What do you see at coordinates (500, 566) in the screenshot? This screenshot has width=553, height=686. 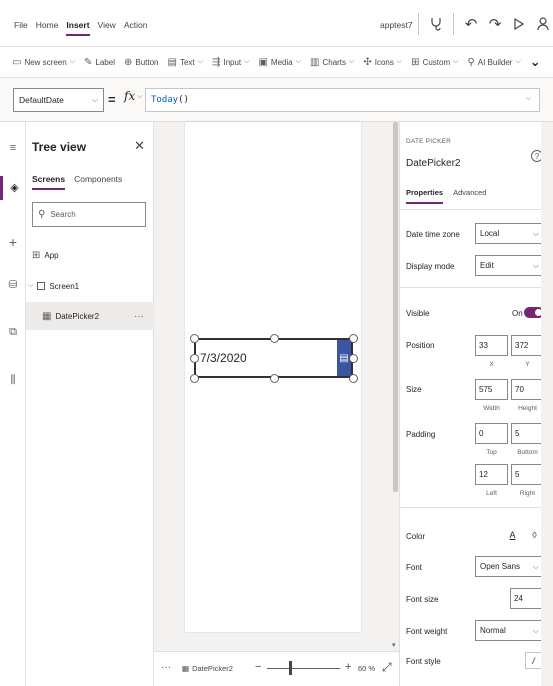 I see `dropdown-value: Open Sans` at bounding box center [500, 566].